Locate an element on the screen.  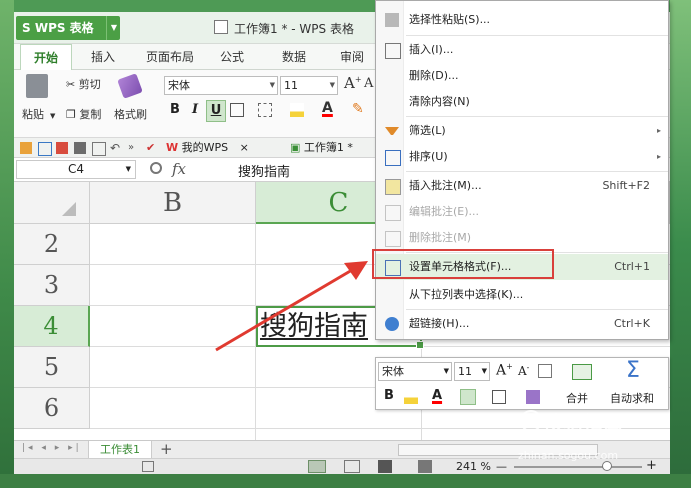
zoom-slider is located at coordinates (578, 467).